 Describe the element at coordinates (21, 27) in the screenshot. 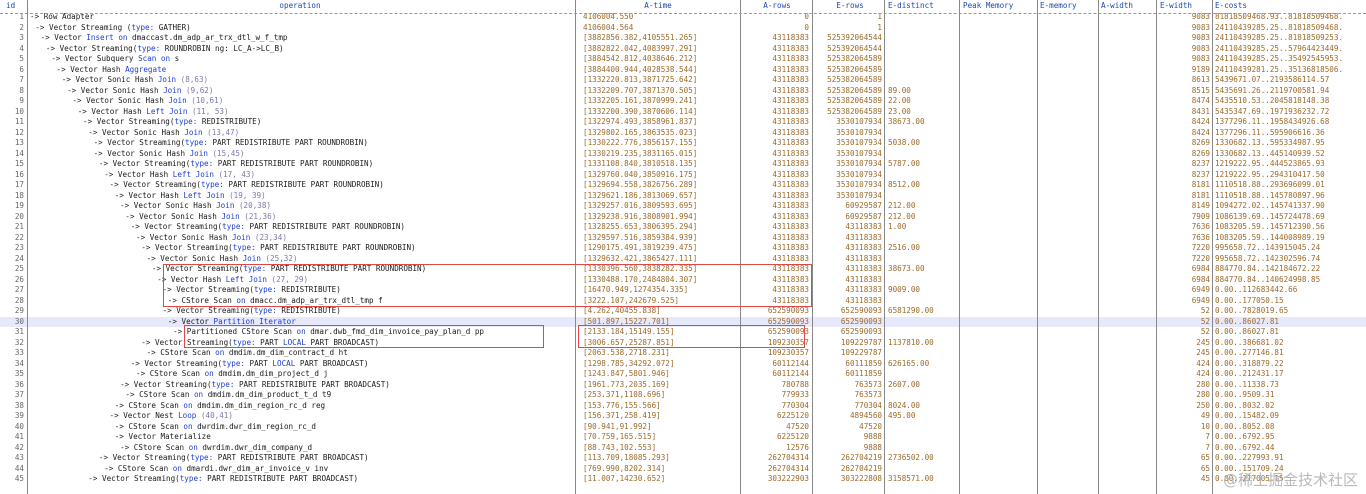

I see `row-id: 2` at that location.